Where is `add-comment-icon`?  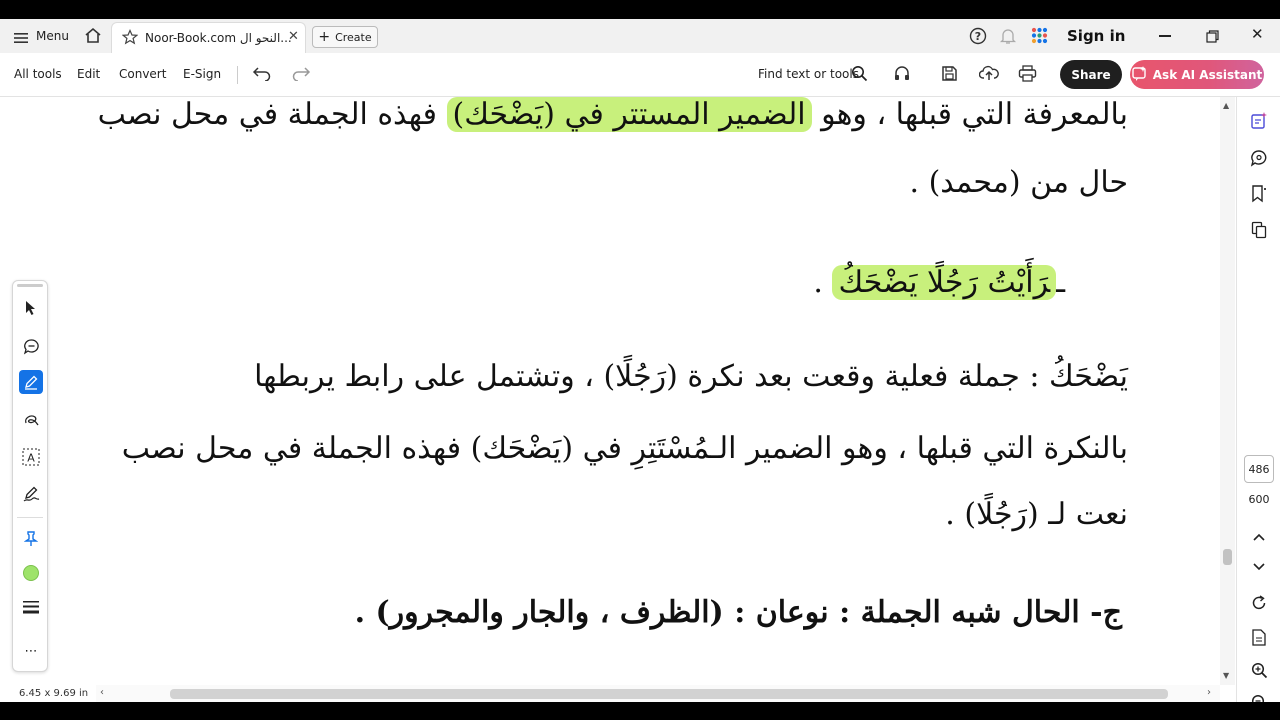 add-comment-icon is located at coordinates (31, 346).